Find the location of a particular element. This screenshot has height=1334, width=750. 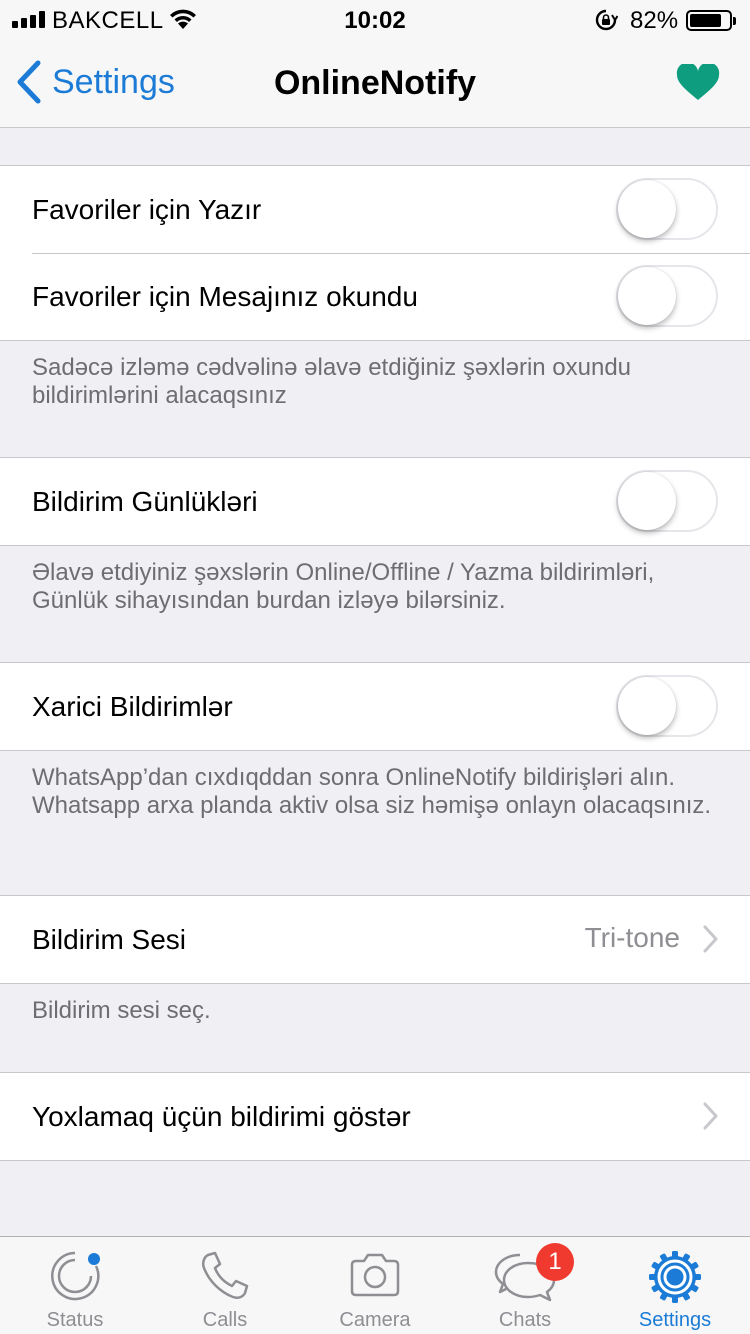

external-notifications-row: Xarici Bildirimlər is located at coordinates (375, 706).